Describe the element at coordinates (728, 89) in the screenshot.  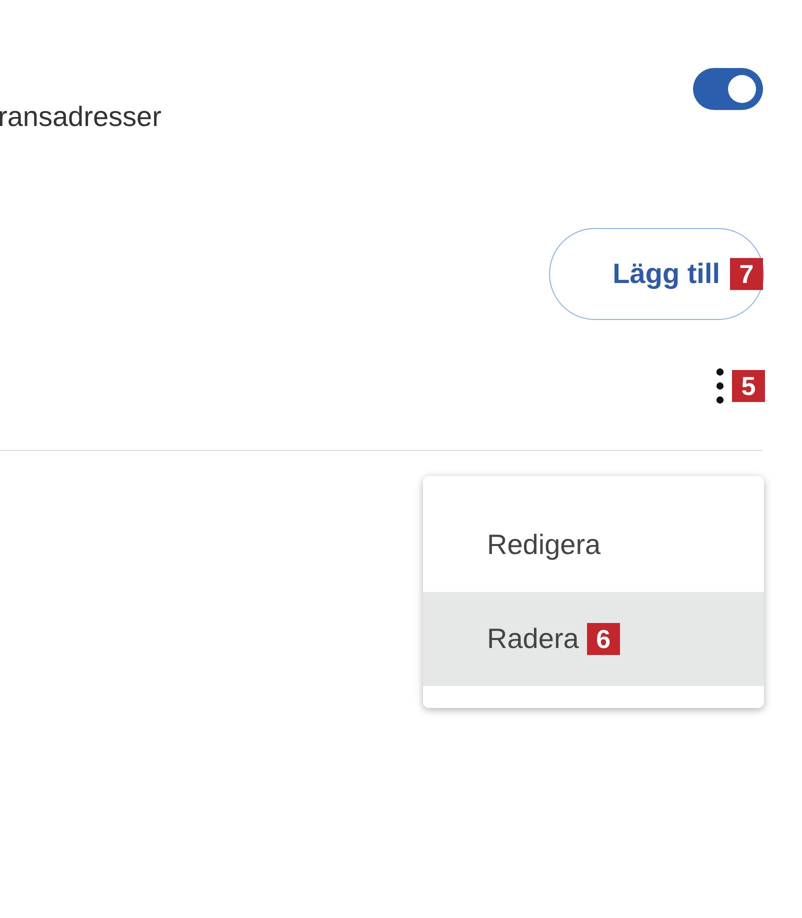
I see `toggle-switch` at that location.